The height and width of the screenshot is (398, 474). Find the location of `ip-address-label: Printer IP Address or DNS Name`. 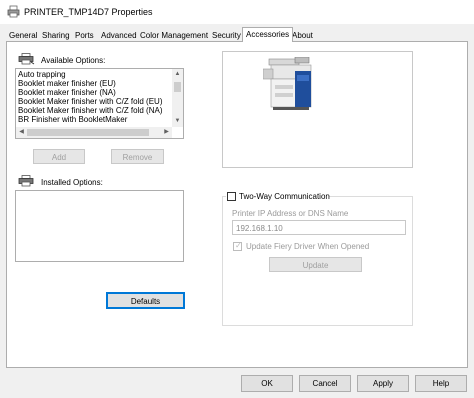

ip-address-label: Printer IP Address or DNS Name is located at coordinates (290, 213).